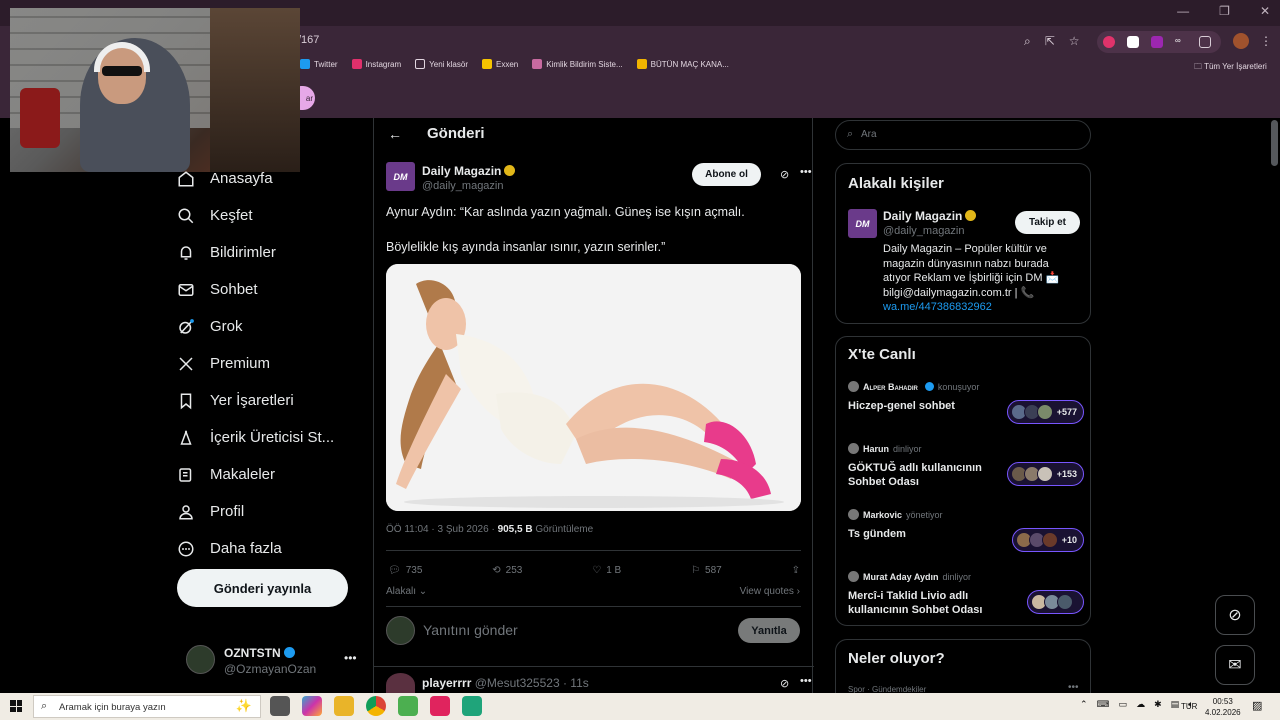  What do you see at coordinates (499, 64) in the screenshot?
I see `bookmark-exxen: Exxen` at bounding box center [499, 64].